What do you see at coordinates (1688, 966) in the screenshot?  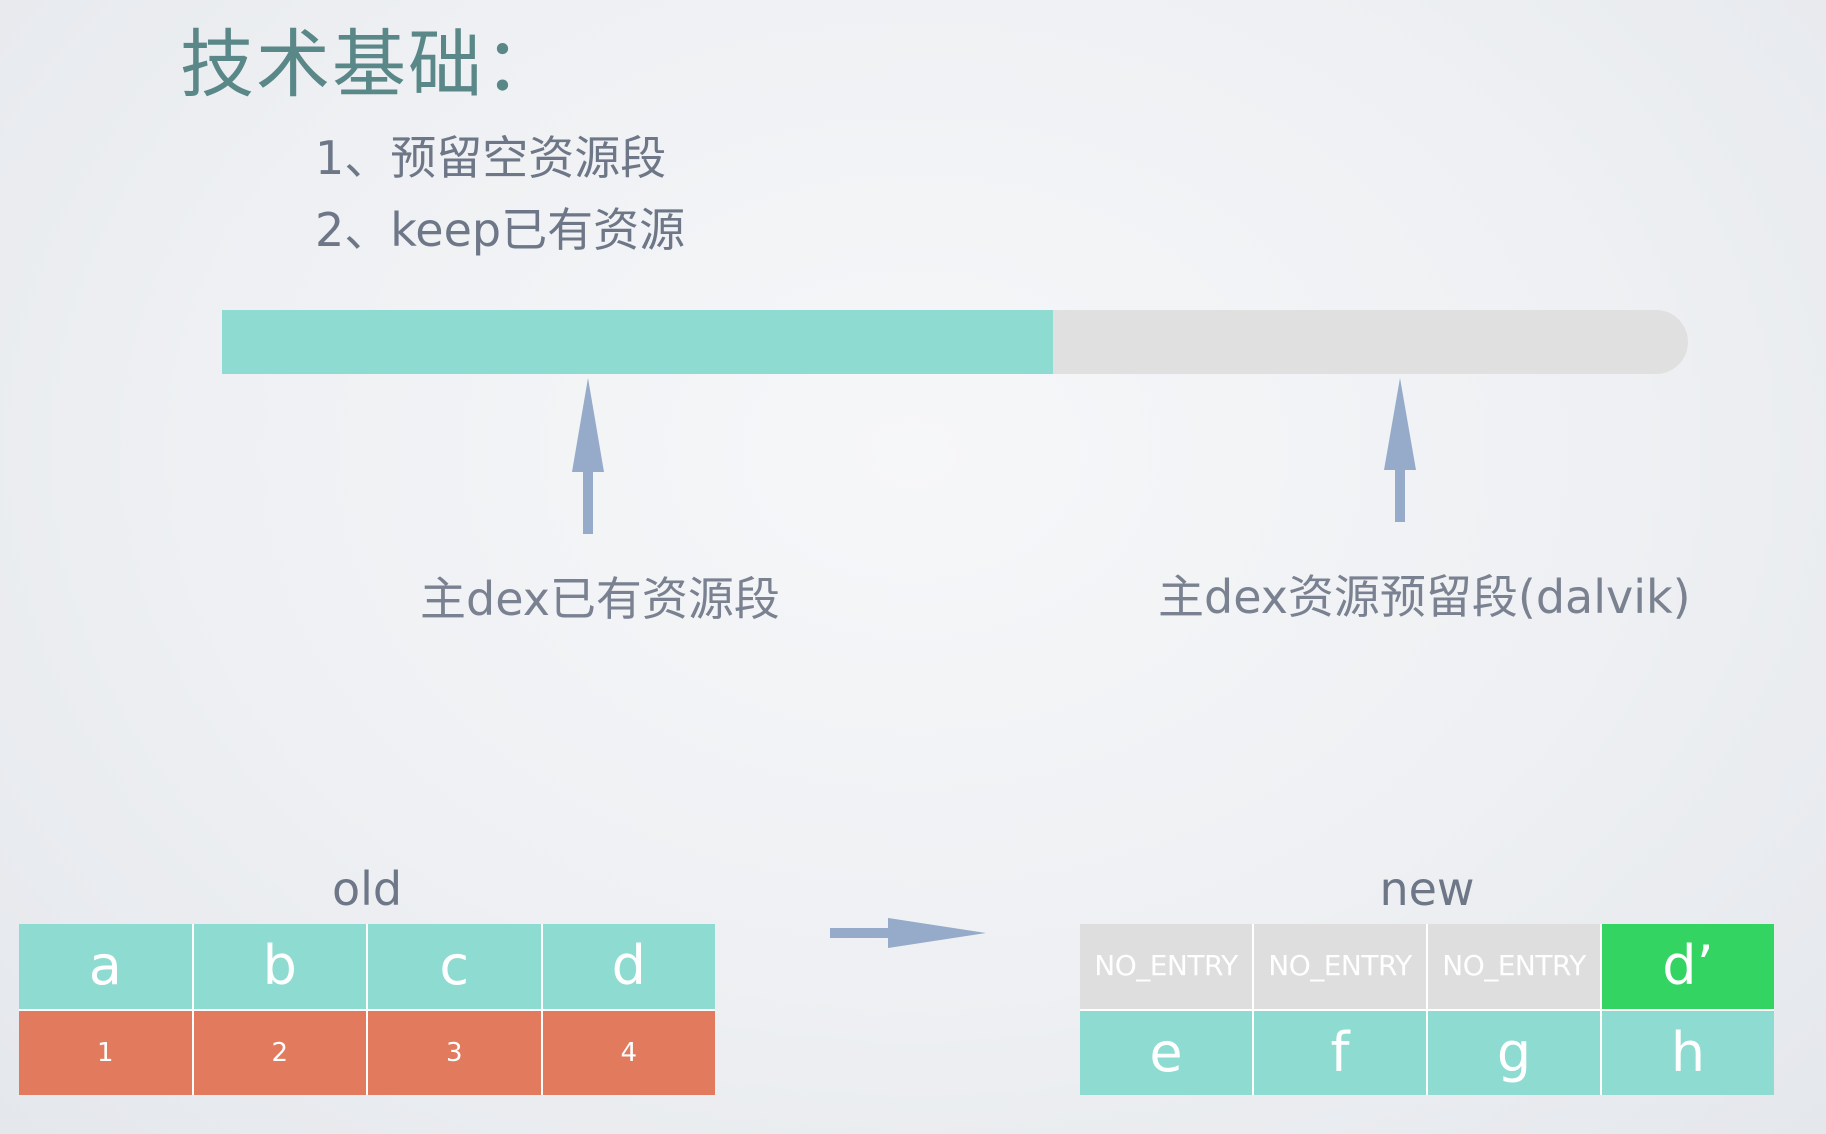 I see `new-table-updated-cell: d’` at bounding box center [1688, 966].